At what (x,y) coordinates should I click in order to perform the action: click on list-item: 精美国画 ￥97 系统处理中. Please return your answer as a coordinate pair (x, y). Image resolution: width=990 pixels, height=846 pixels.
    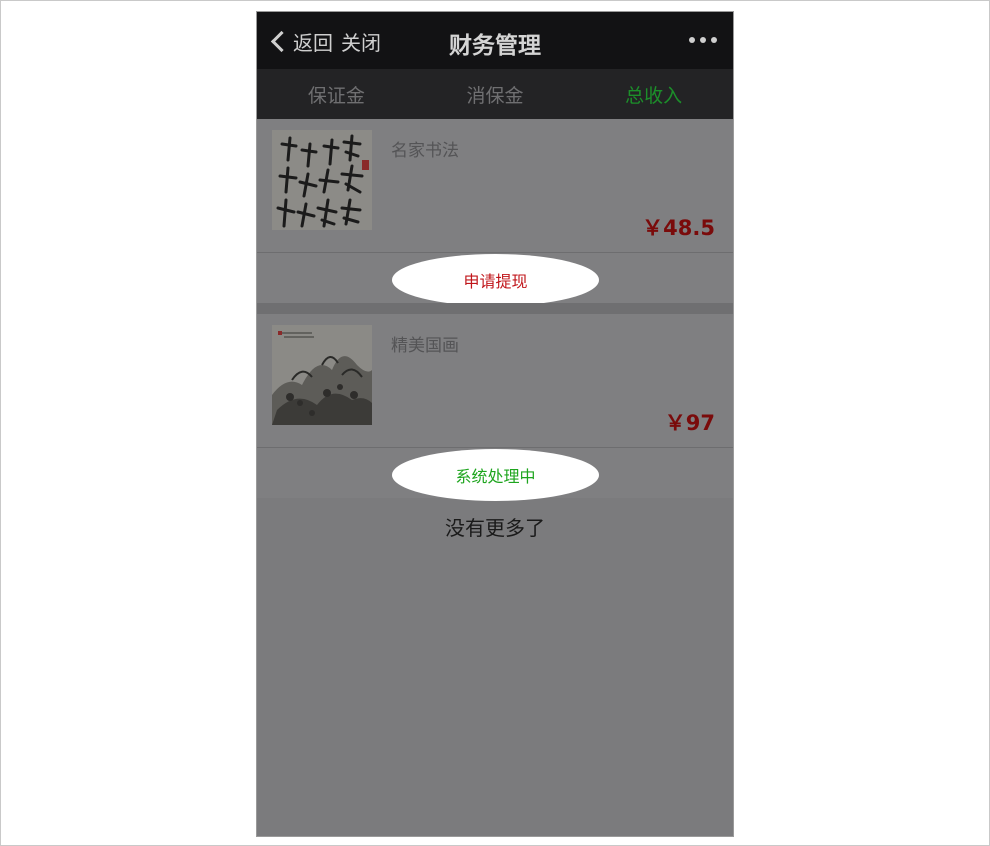
    Looking at the image, I should click on (495, 407).